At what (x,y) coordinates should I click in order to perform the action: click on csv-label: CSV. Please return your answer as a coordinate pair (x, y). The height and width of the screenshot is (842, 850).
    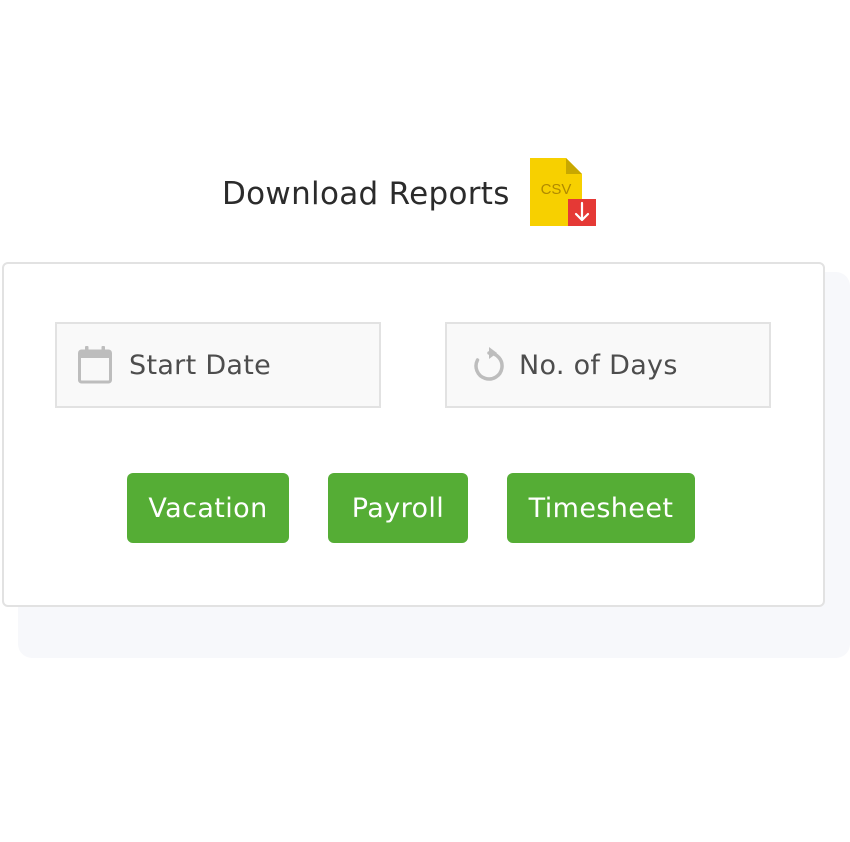
    Looking at the image, I should click on (555, 189).